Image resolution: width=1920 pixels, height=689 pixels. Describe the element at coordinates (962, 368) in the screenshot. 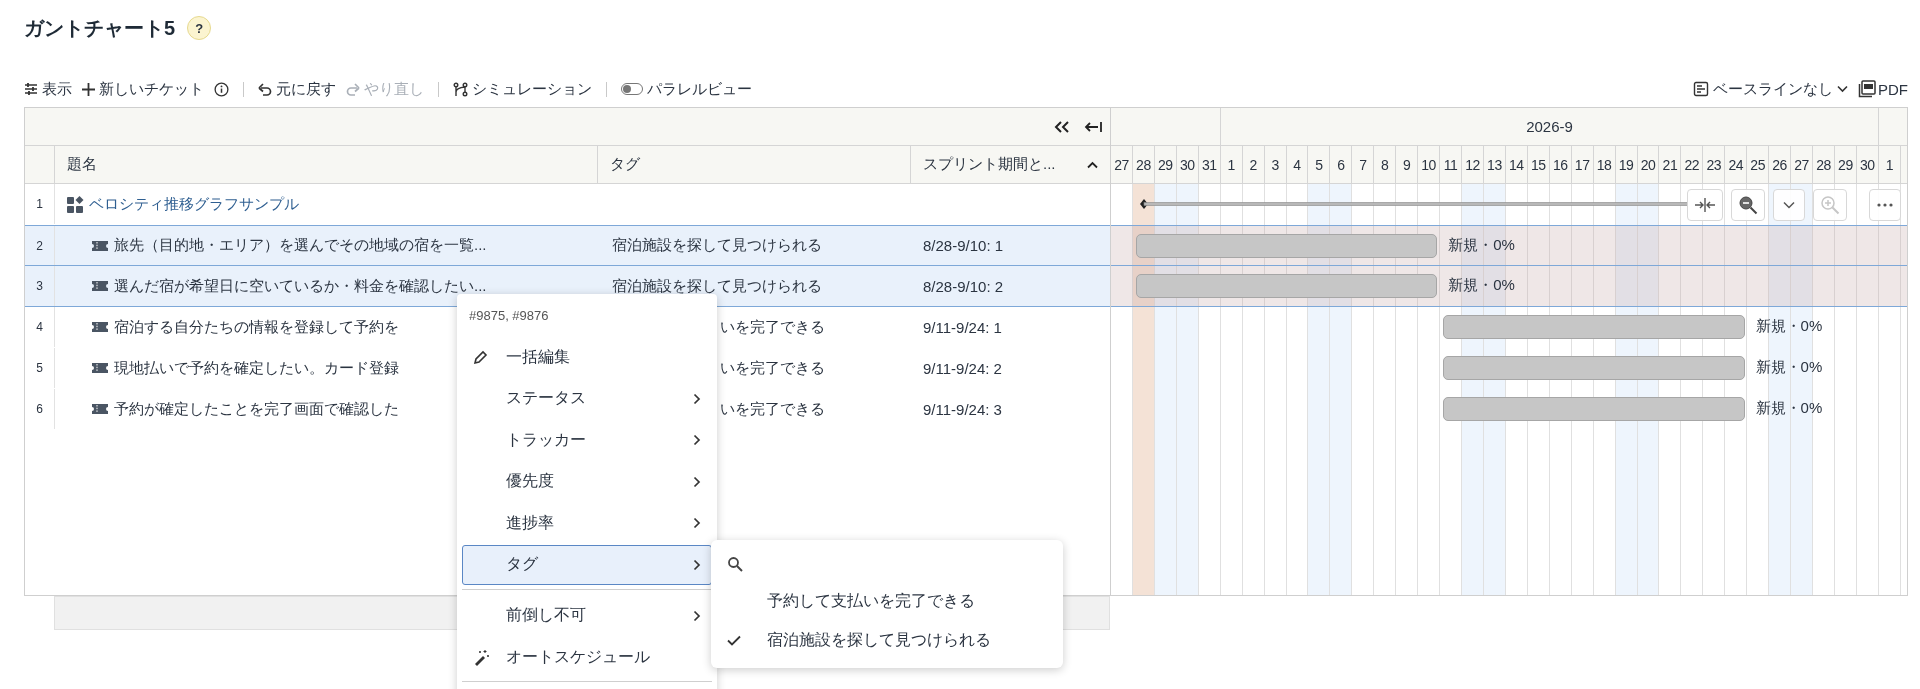

I see `sprint-text: 9/11-9/24: 2` at that location.